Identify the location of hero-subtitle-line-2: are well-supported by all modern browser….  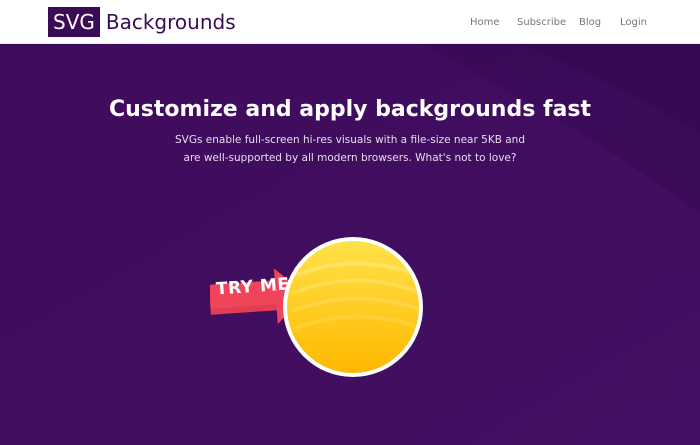
(350, 158).